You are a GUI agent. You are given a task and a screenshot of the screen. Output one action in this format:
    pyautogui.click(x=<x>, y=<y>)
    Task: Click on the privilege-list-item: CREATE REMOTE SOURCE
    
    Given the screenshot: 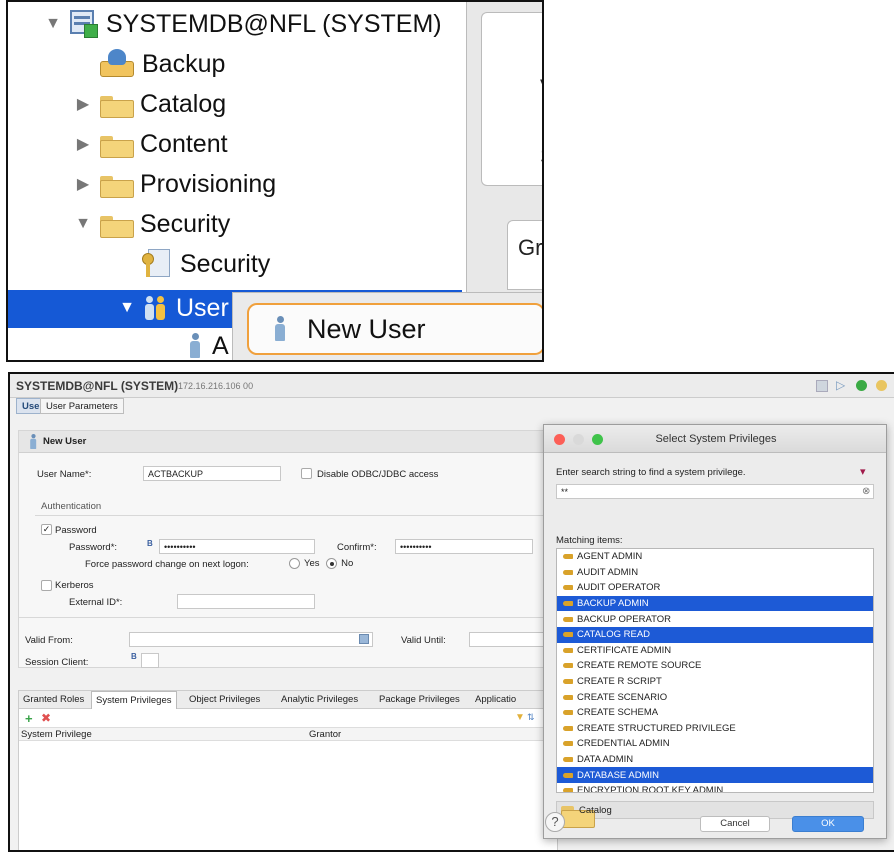 What is the action you would take?
    pyautogui.click(x=715, y=666)
    